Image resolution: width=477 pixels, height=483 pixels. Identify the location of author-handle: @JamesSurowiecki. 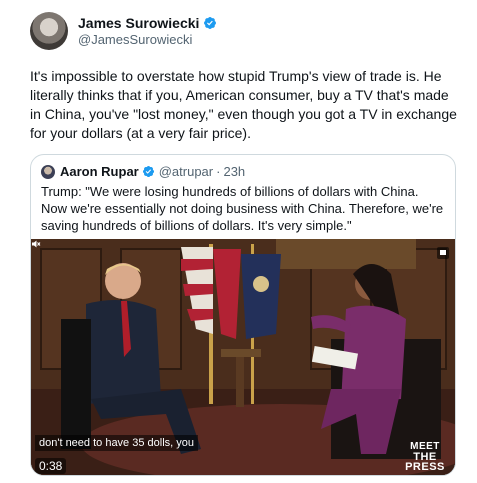
(147, 39).